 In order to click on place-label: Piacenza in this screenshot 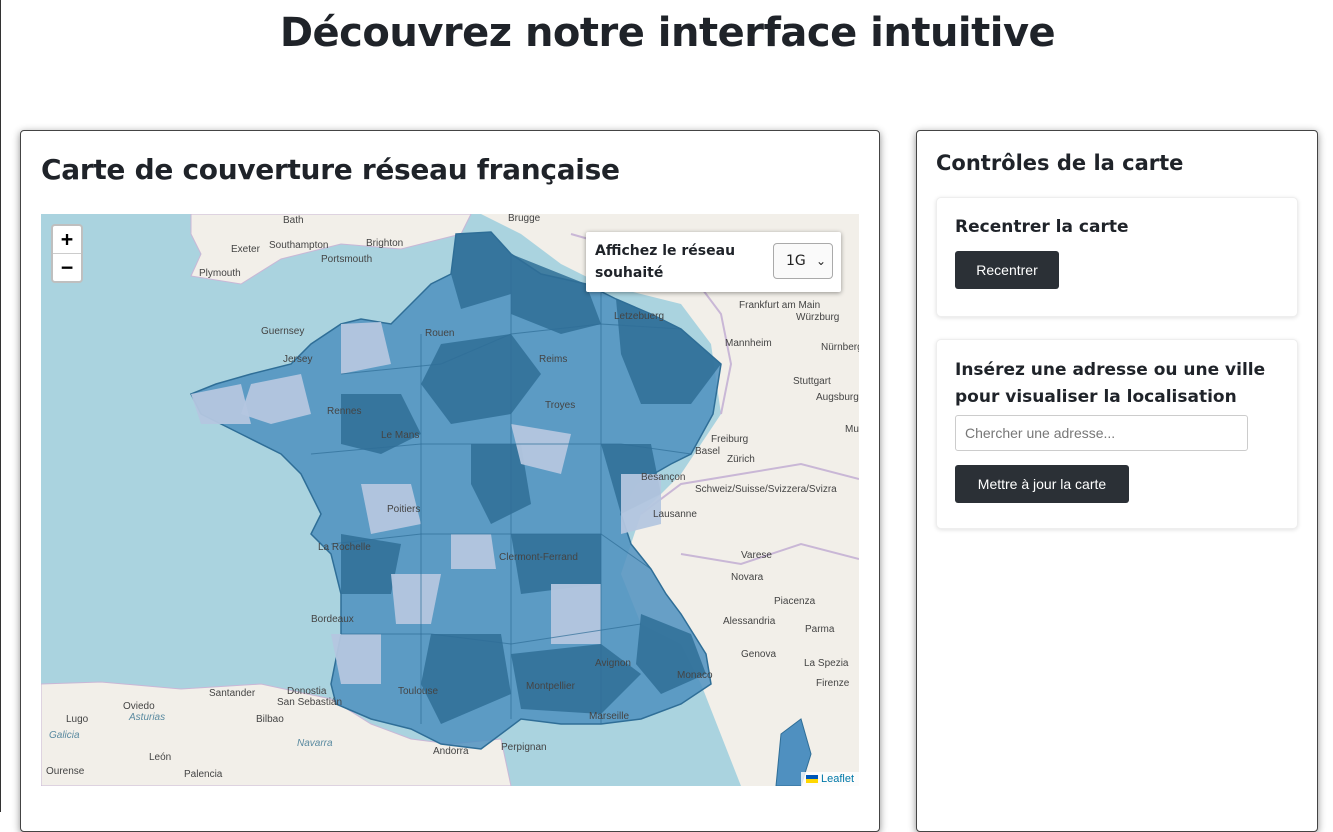, I will do `click(795, 601)`.